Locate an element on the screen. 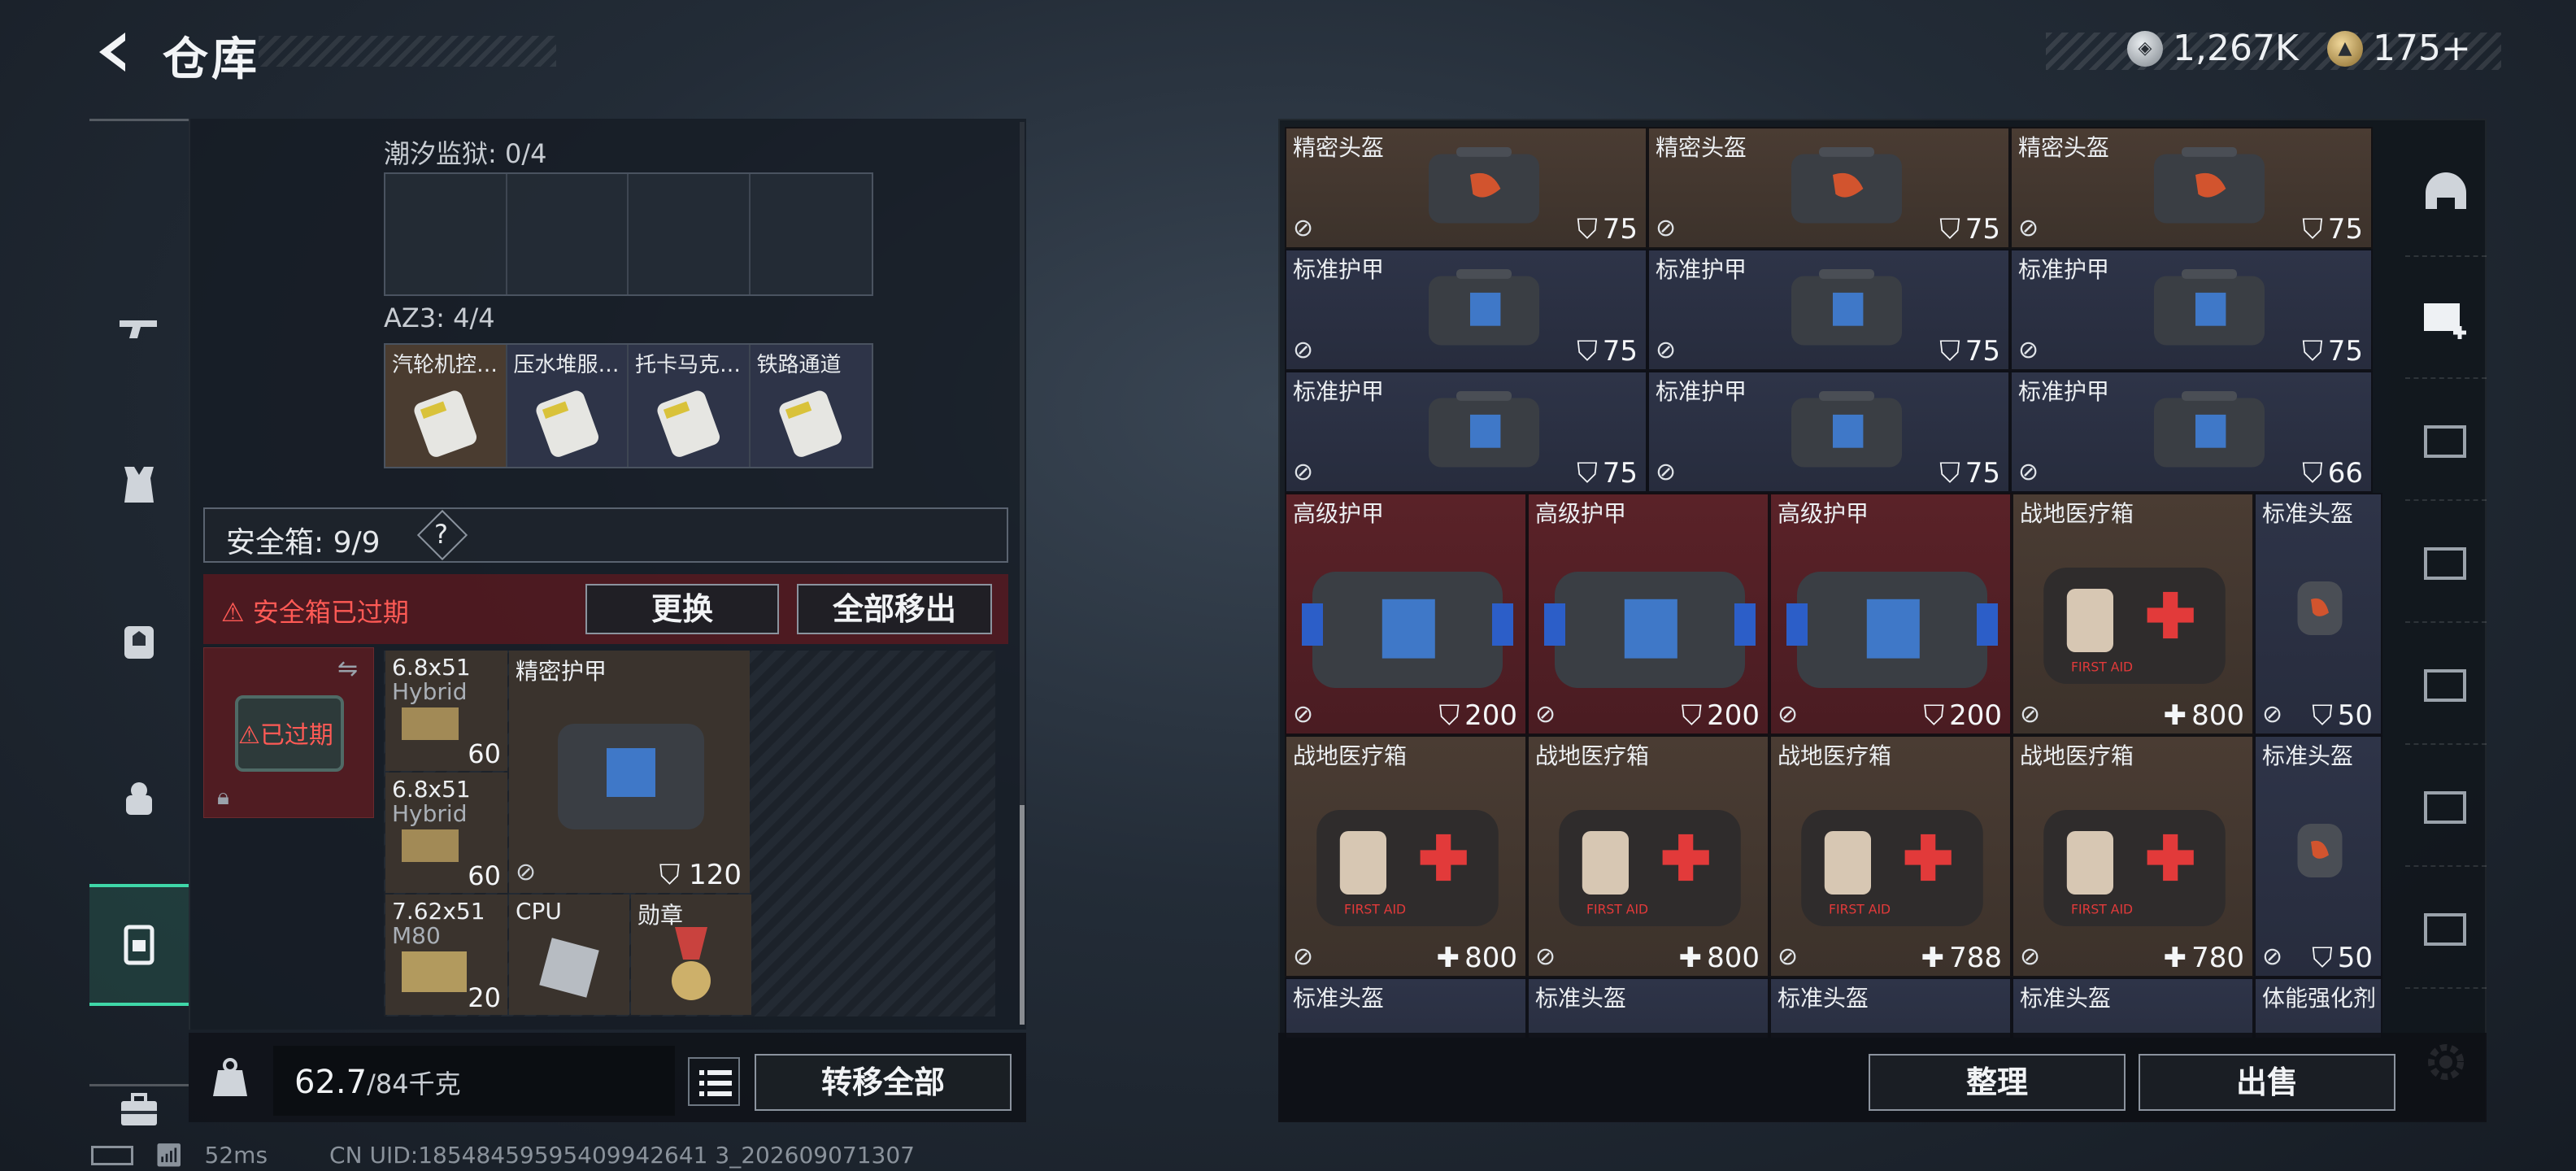 The height and width of the screenshot is (1171, 2576). stash-tabs is located at coordinates (2446, 620).